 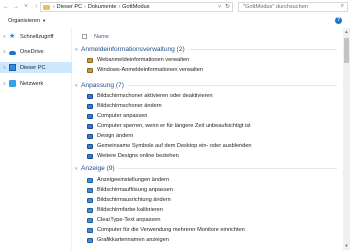 I want to click on search-icon: ⌕, so click(x=342, y=6).